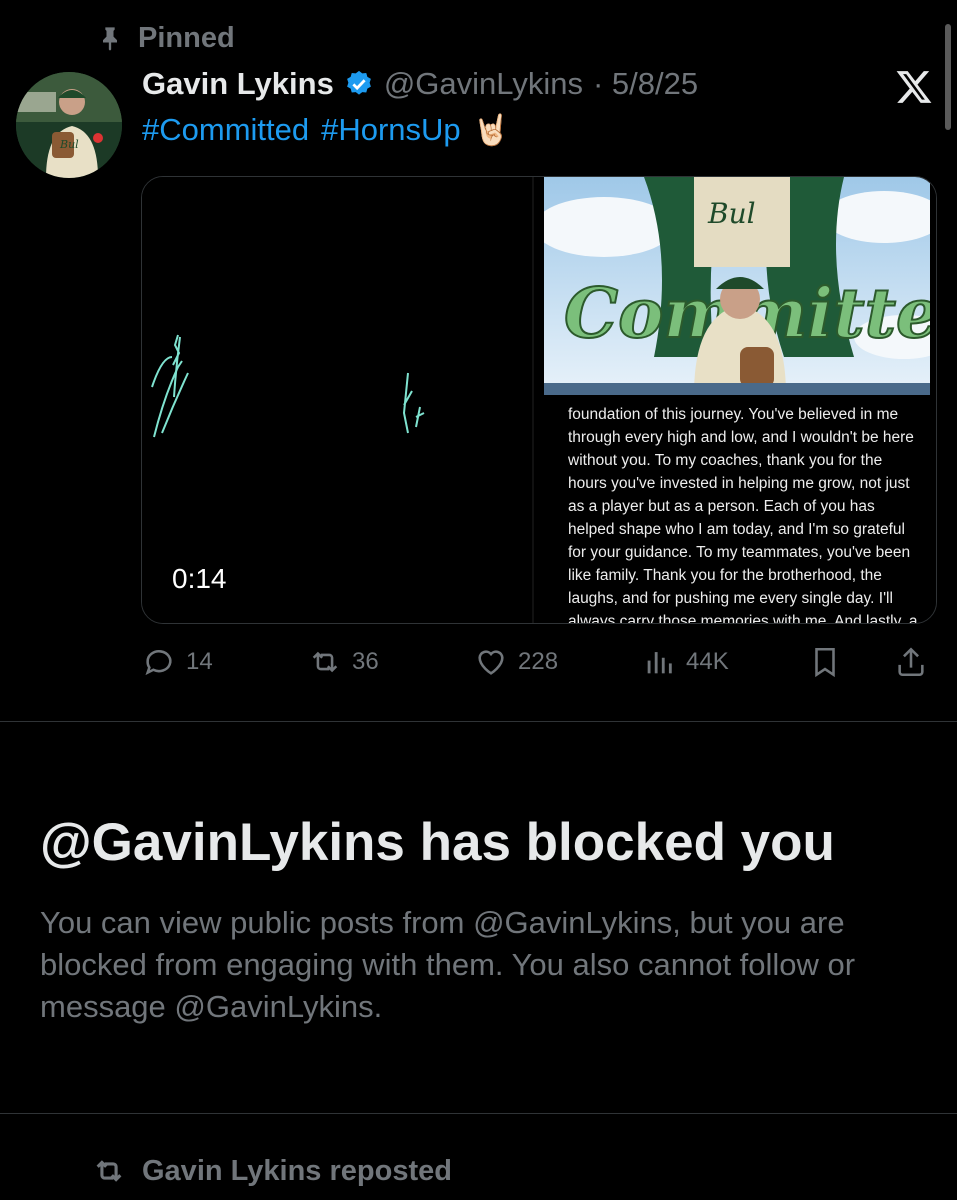 The width and height of the screenshot is (957, 1200). I want to click on hashtag-hornsup: #HornsUp, so click(391, 130).